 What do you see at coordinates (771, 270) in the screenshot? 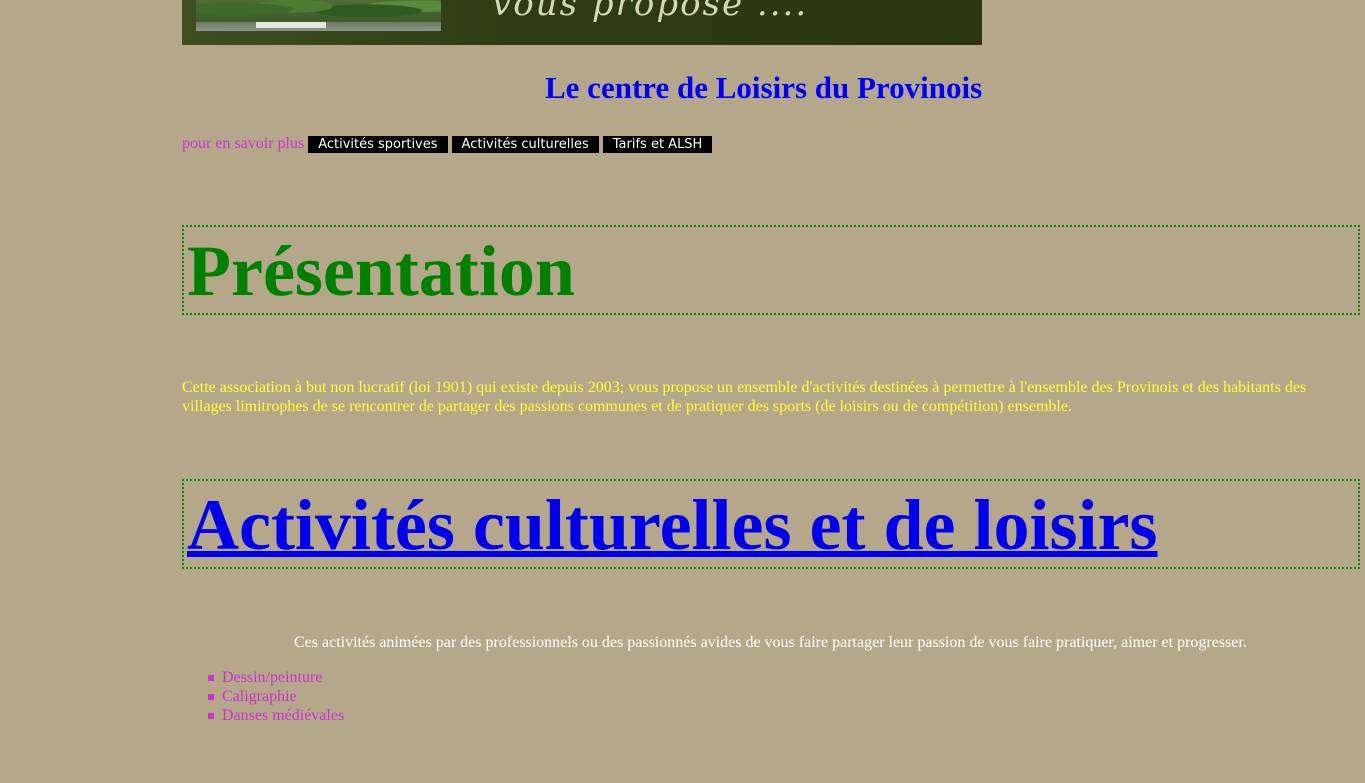
I see `presentation-heading-box: Présentation` at bounding box center [771, 270].